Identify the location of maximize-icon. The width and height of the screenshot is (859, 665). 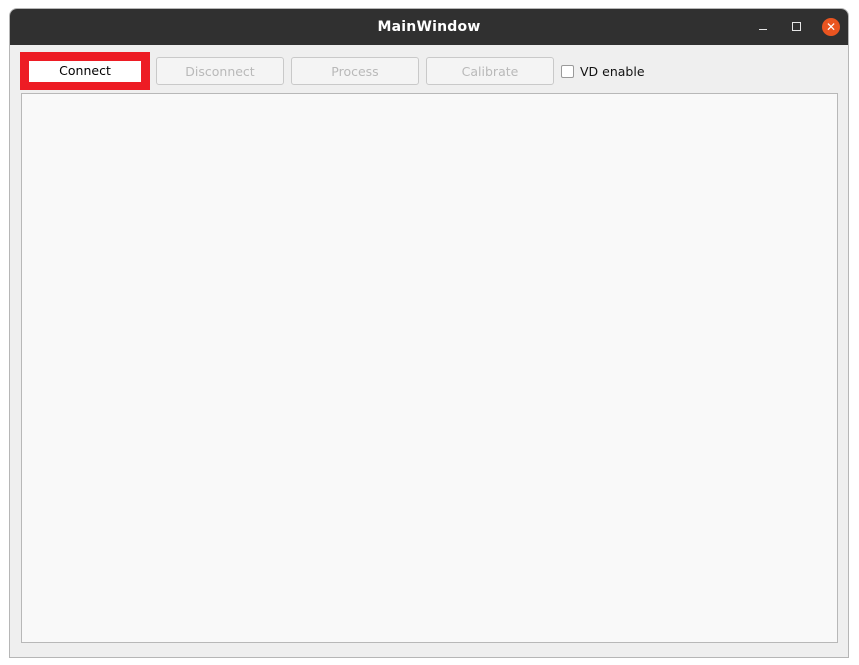
(796, 26).